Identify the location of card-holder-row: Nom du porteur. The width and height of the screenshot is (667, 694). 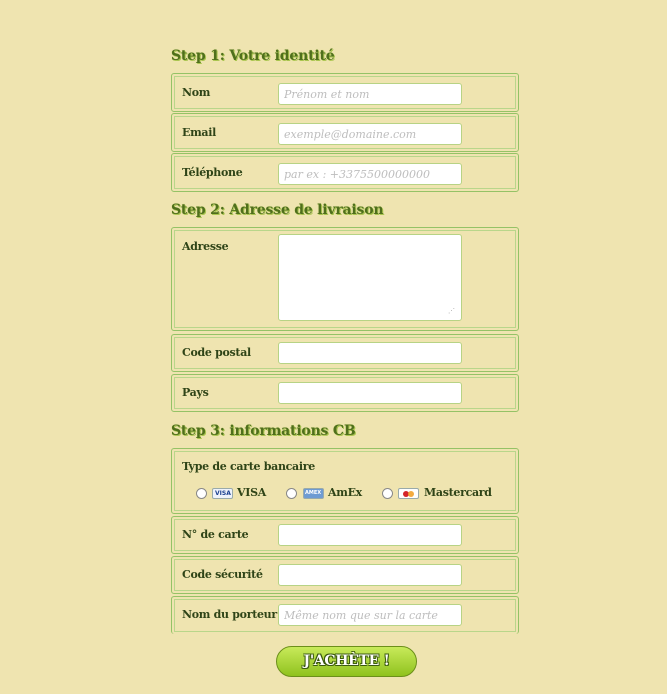
(345, 615).